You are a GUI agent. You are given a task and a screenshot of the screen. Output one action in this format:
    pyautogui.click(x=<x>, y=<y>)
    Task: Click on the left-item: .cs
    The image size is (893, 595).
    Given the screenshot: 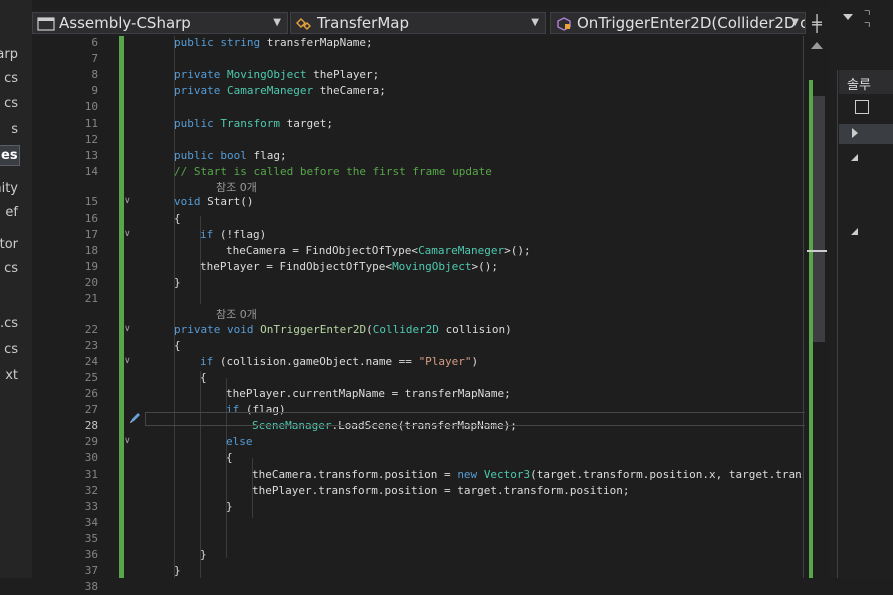 What is the action you would take?
    pyautogui.click(x=9, y=323)
    